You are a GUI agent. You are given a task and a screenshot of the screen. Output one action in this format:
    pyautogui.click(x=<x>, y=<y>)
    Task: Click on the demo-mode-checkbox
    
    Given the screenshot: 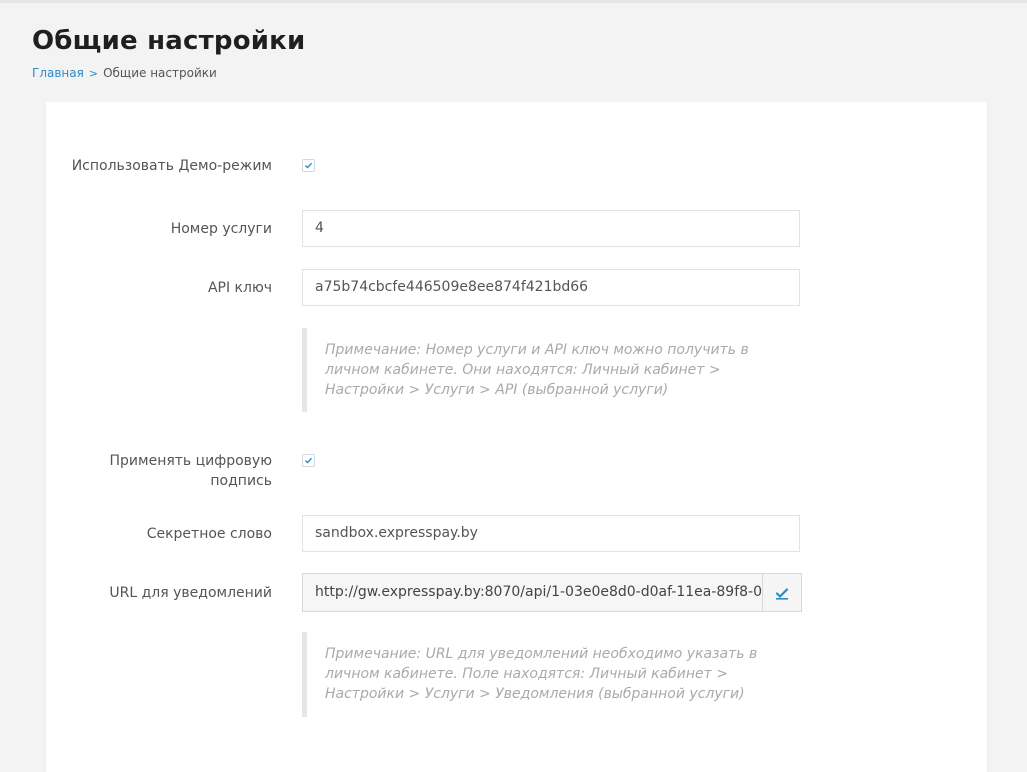 What is the action you would take?
    pyautogui.click(x=308, y=165)
    